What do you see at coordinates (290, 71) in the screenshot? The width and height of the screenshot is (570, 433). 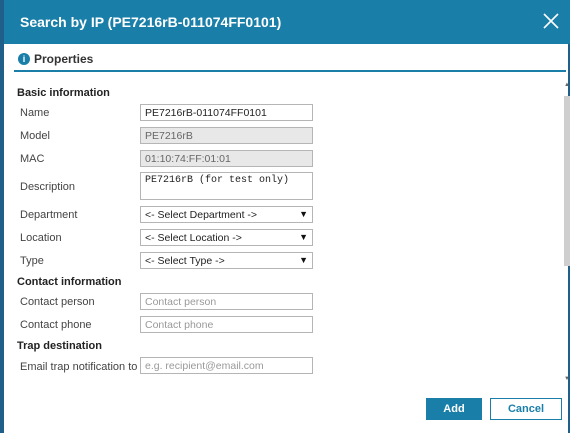 I see `tab-underline` at bounding box center [290, 71].